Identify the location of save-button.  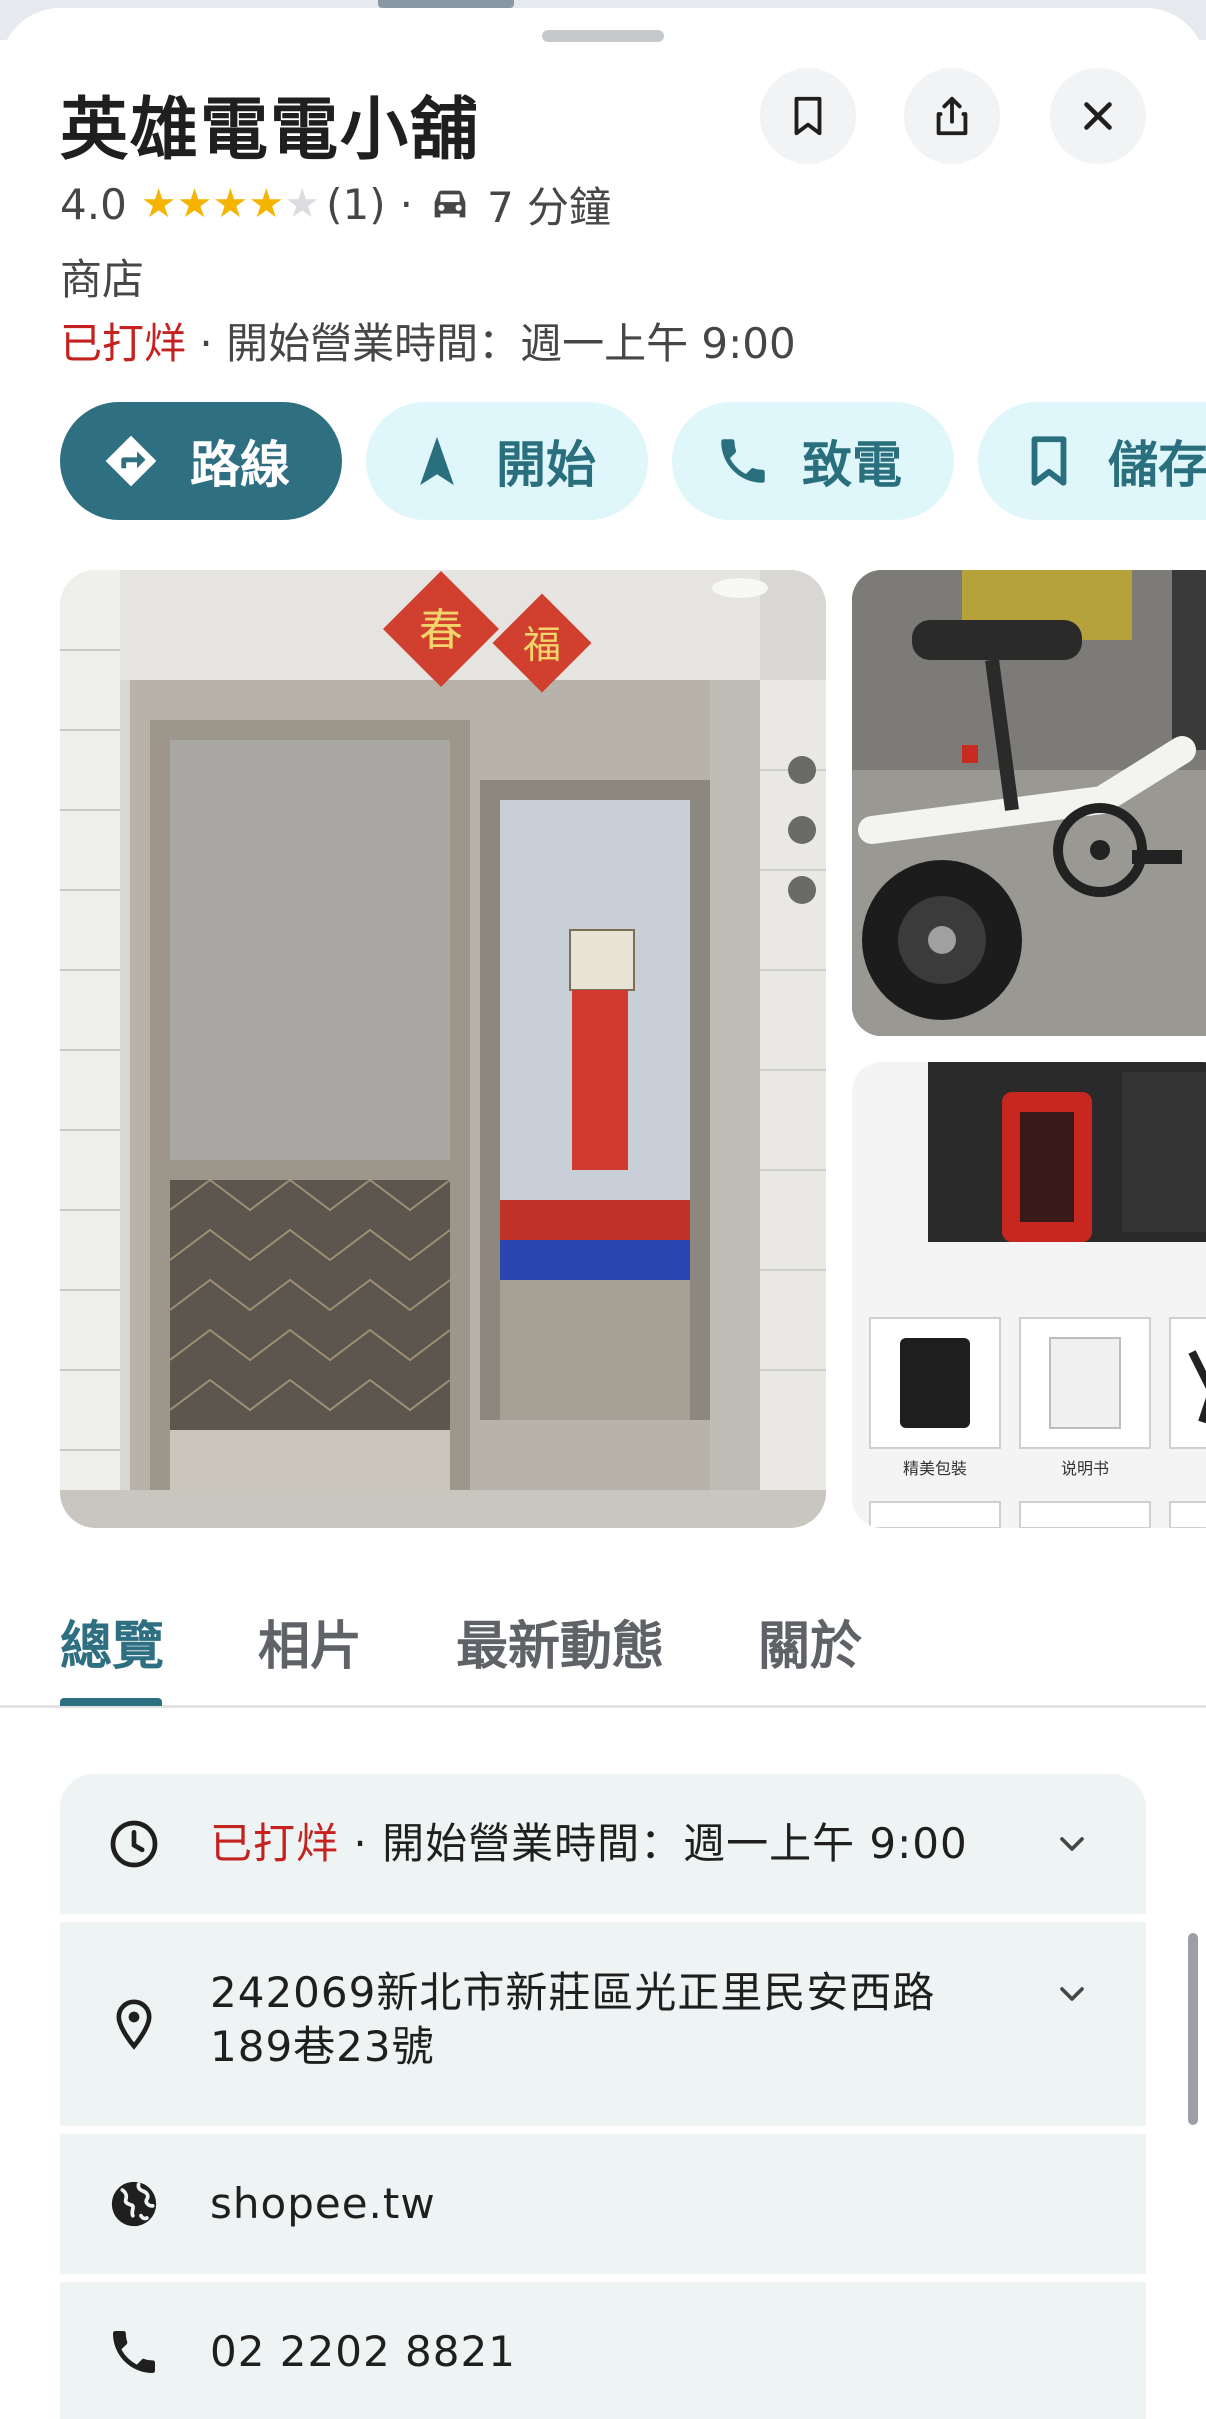
(808, 116).